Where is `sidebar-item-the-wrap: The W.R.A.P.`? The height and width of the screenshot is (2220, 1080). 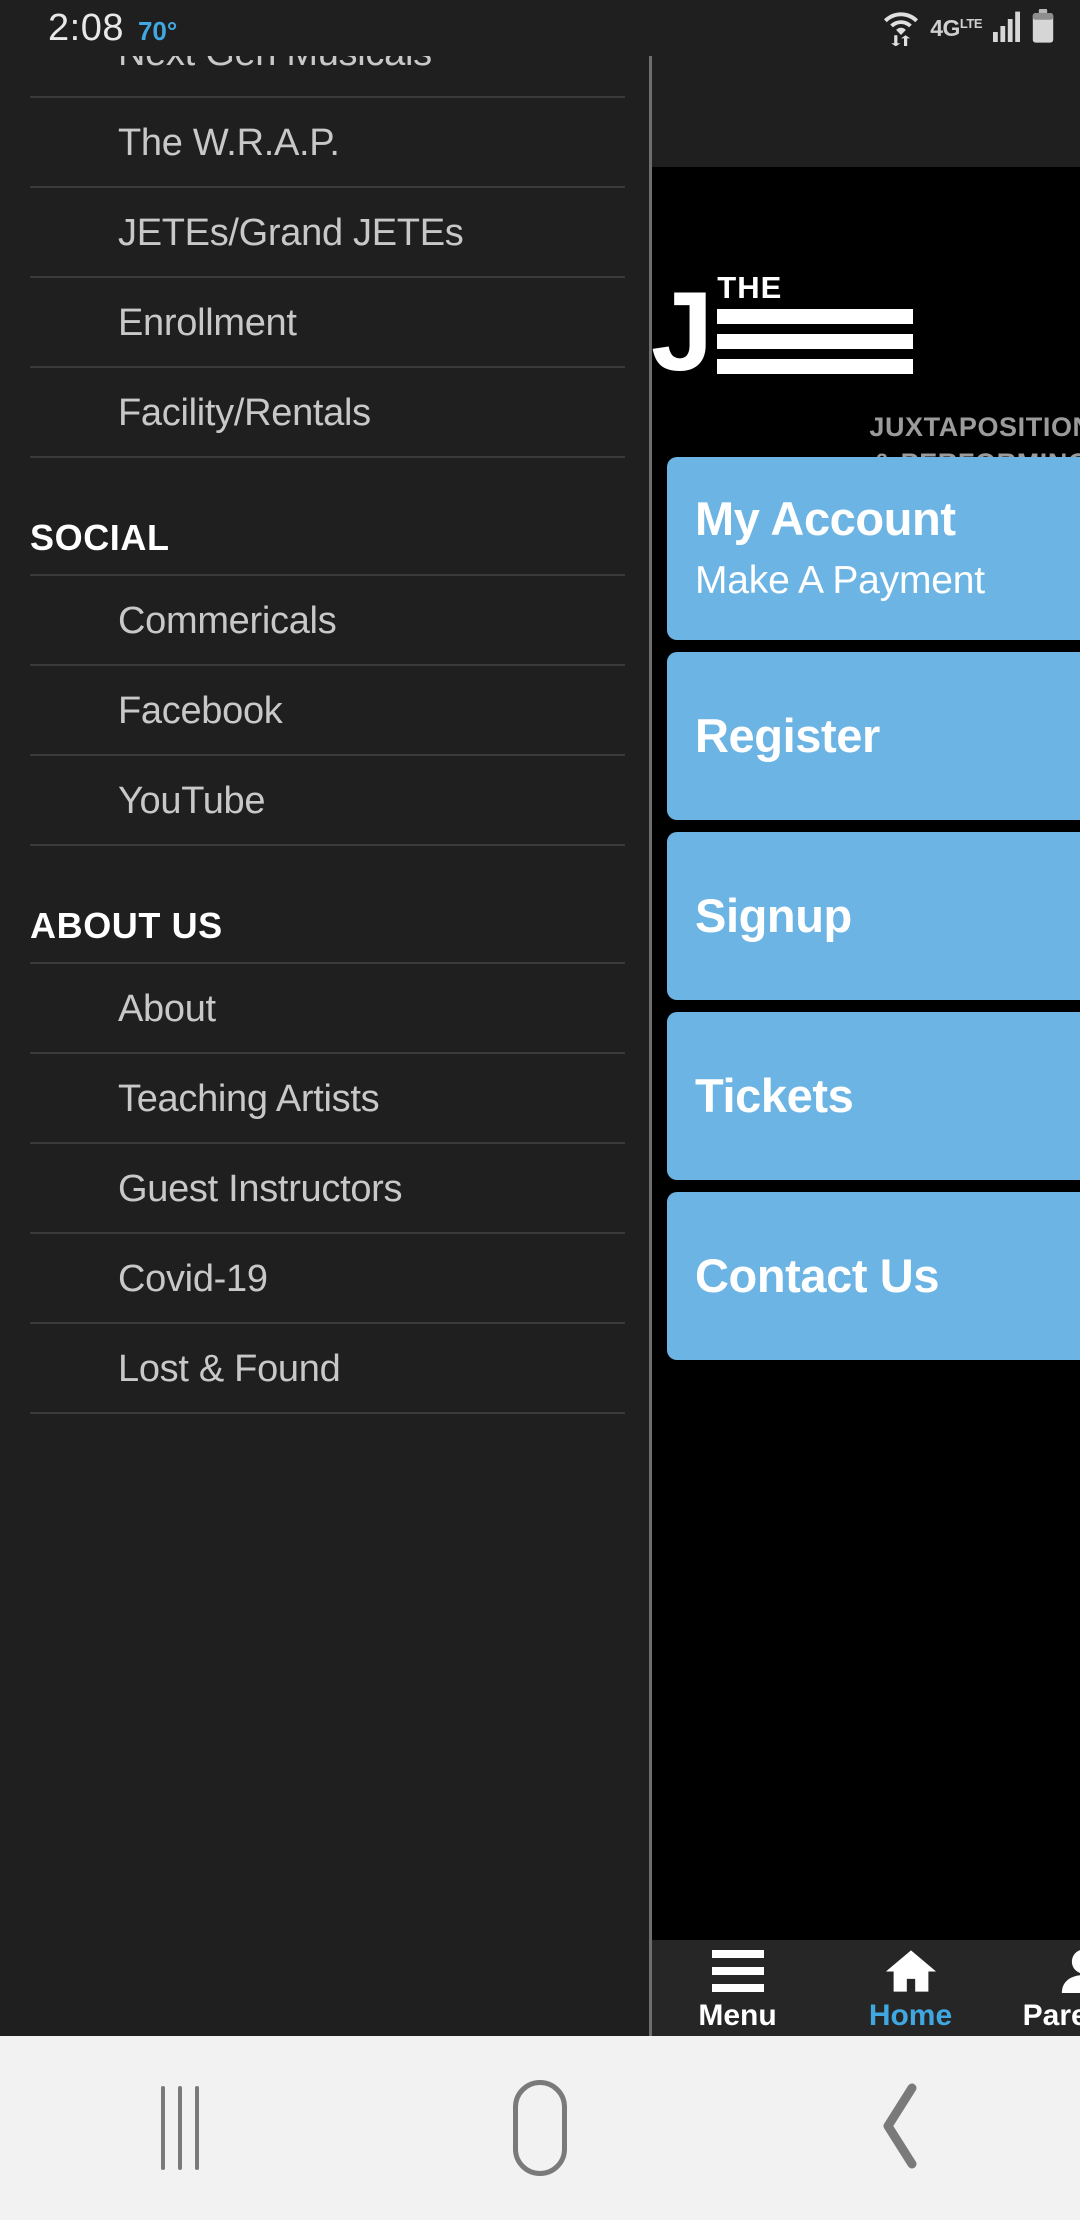
sidebar-item-the-wrap: The W.R.A.P. is located at coordinates (324, 143).